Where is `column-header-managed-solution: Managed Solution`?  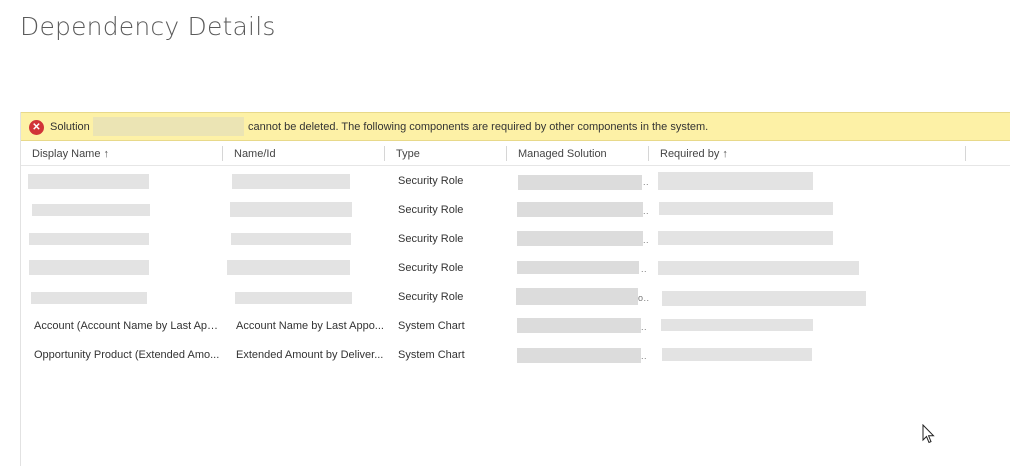 column-header-managed-solution: Managed Solution is located at coordinates (562, 154).